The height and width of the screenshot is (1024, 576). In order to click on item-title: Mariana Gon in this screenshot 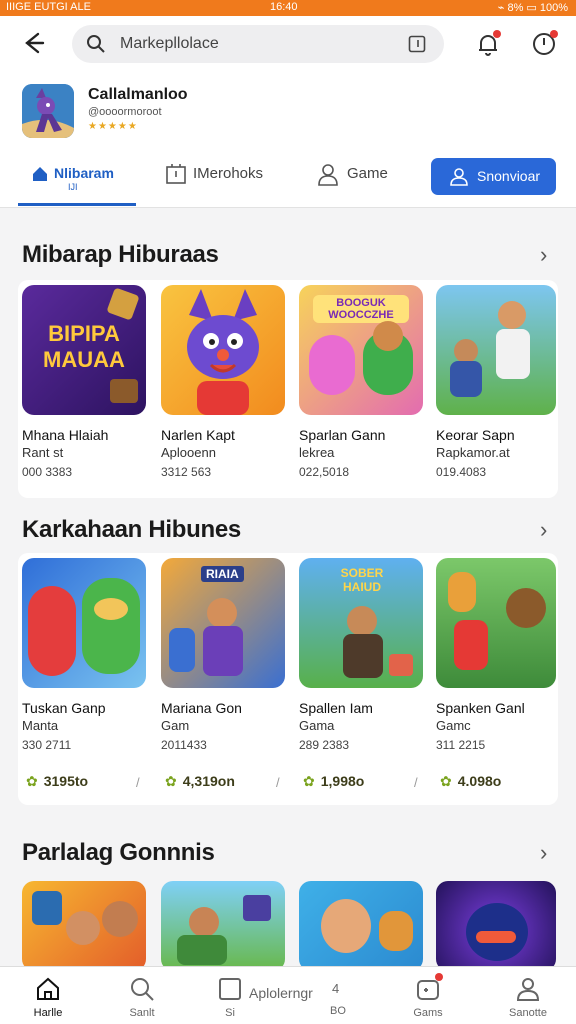, I will do `click(201, 708)`.